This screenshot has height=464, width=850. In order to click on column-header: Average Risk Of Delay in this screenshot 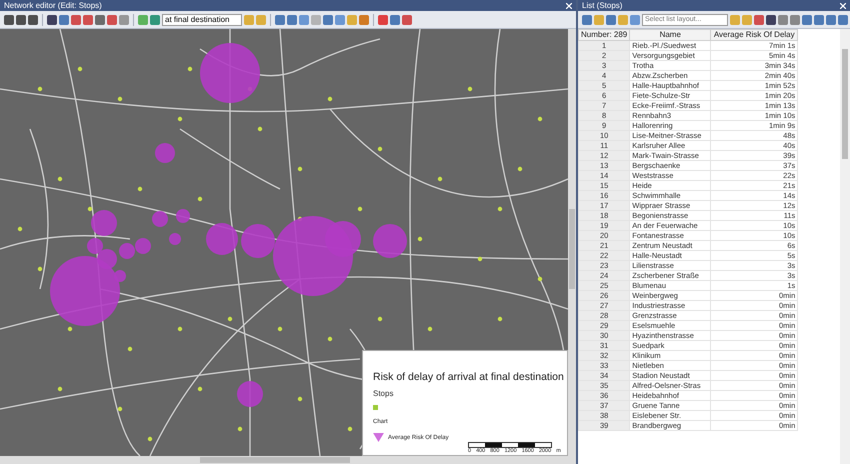, I will do `click(754, 35)`.